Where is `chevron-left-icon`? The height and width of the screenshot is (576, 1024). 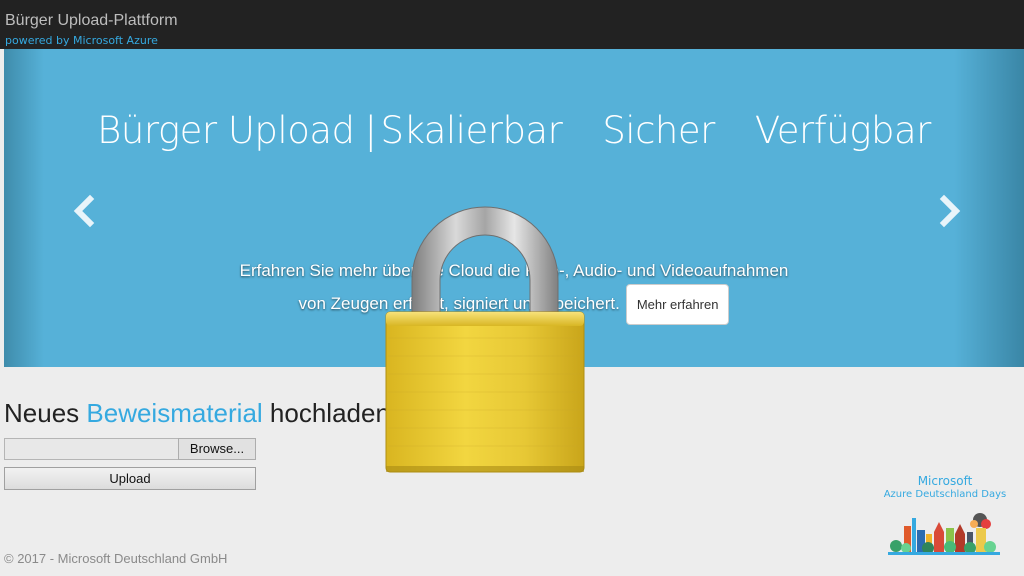 chevron-left-icon is located at coordinates (84, 211).